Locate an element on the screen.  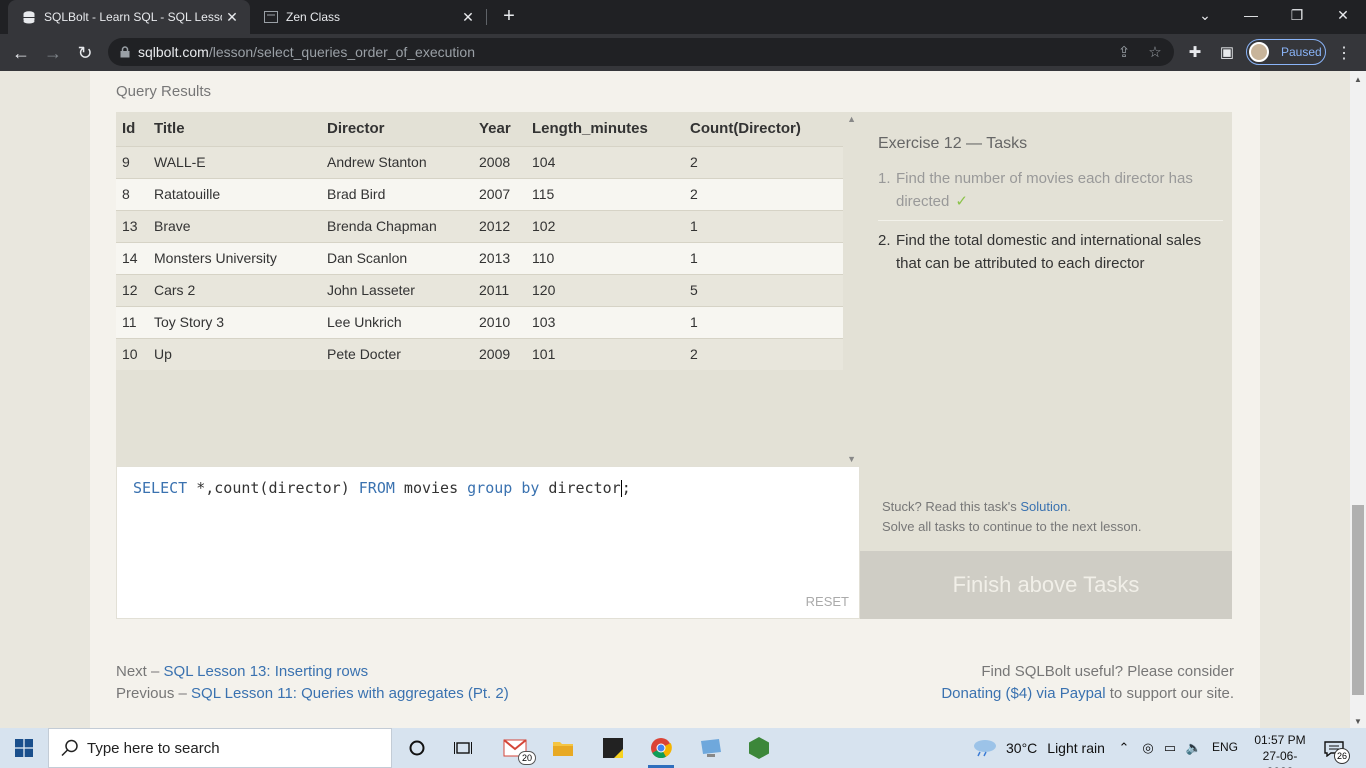
restore-icon: ❐ is located at coordinates (1297, 15).